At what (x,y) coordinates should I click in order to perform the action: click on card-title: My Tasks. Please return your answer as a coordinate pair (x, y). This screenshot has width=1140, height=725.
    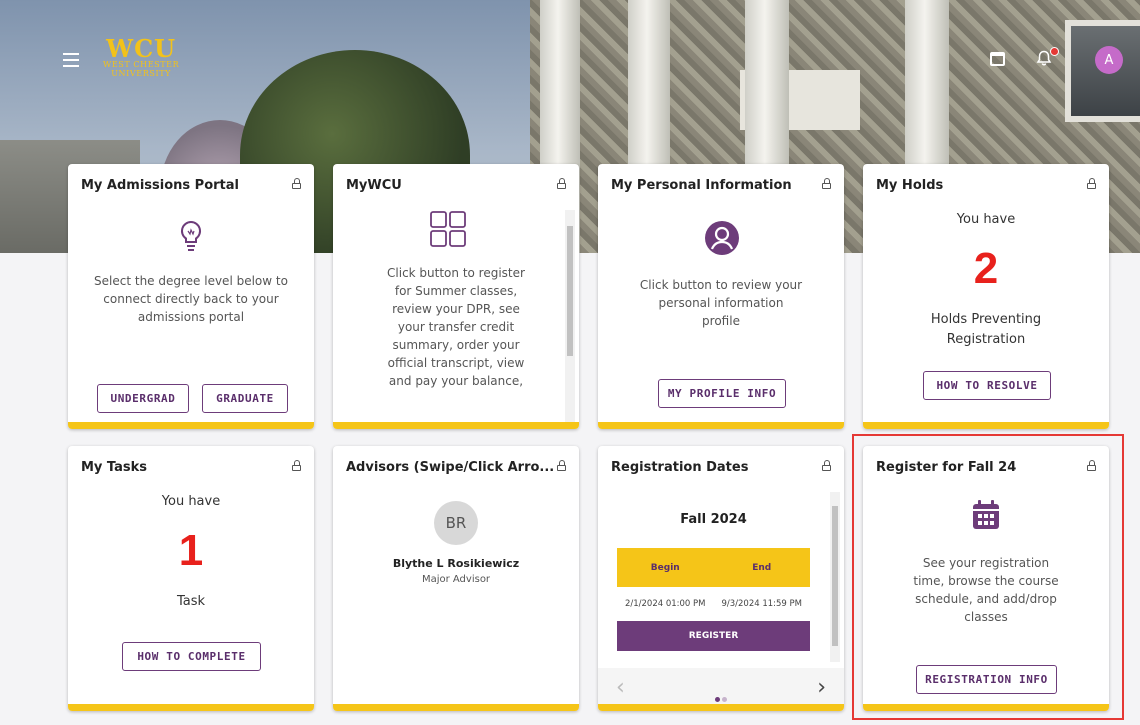
    Looking at the image, I should click on (114, 467).